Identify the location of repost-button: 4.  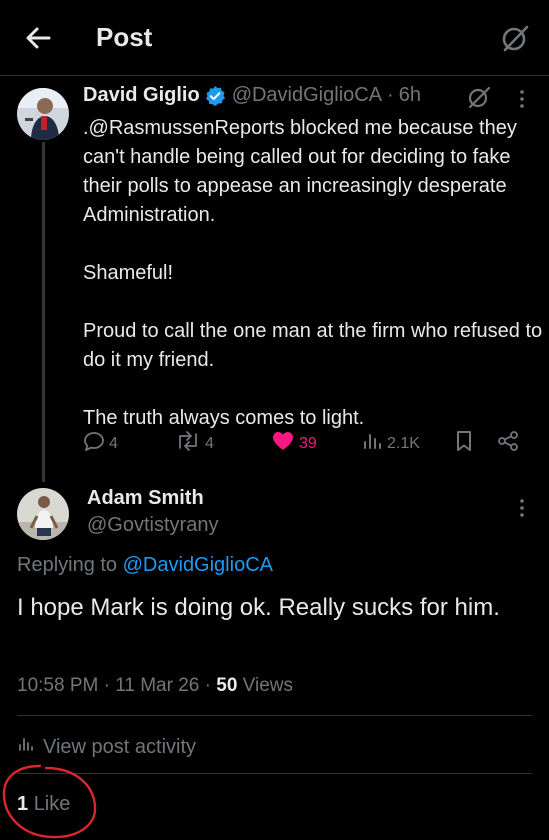
(194, 443).